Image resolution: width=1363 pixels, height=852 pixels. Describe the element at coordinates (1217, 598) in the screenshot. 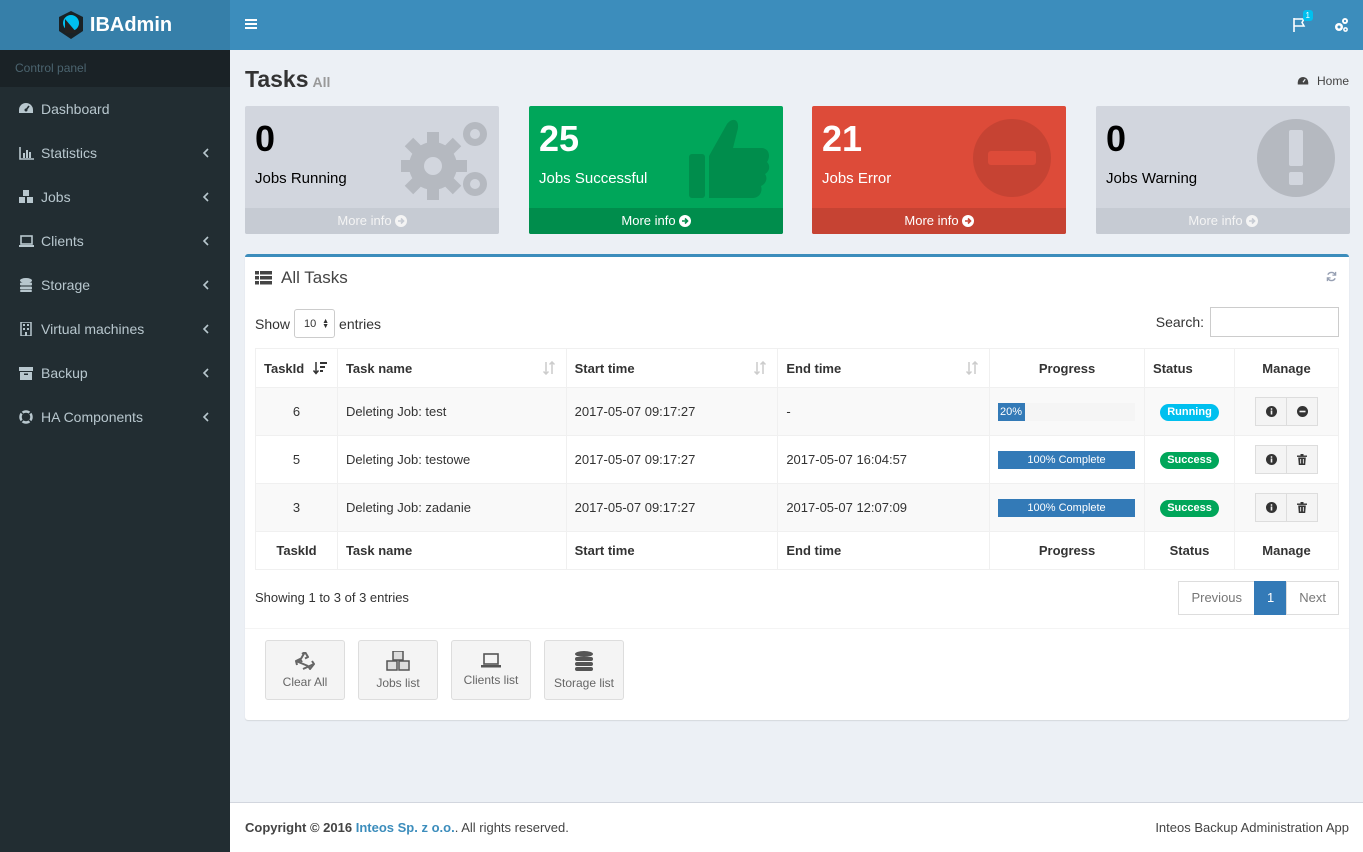

I see `previous-page-button: Previous` at that location.